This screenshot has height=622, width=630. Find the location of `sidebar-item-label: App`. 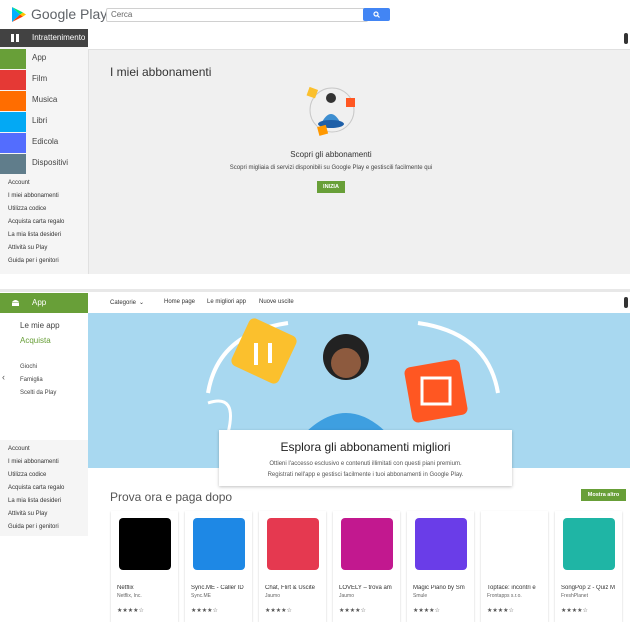

sidebar-item-label: App is located at coordinates (39, 57).